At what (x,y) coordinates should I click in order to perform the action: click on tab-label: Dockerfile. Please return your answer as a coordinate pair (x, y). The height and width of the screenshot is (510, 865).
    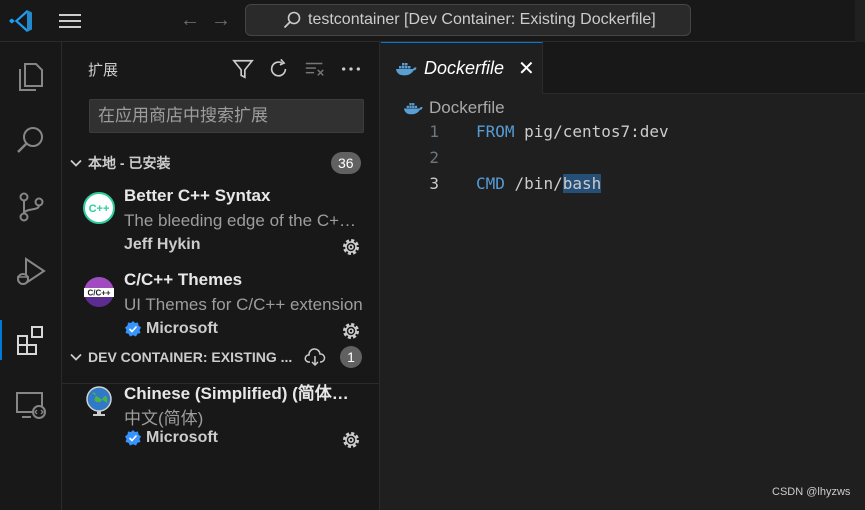
    Looking at the image, I should click on (464, 68).